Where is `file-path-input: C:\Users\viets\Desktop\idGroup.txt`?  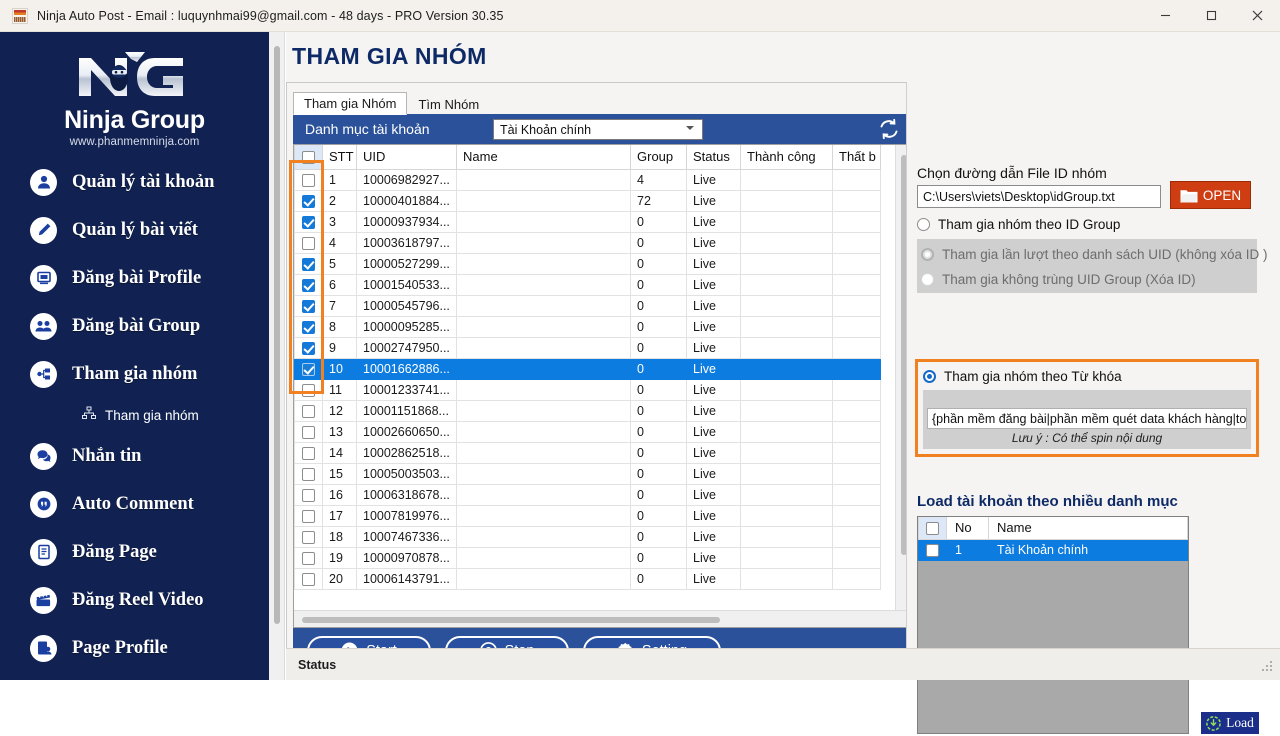
file-path-input: C:\Users\viets\Desktop\idGroup.txt is located at coordinates (1039, 196).